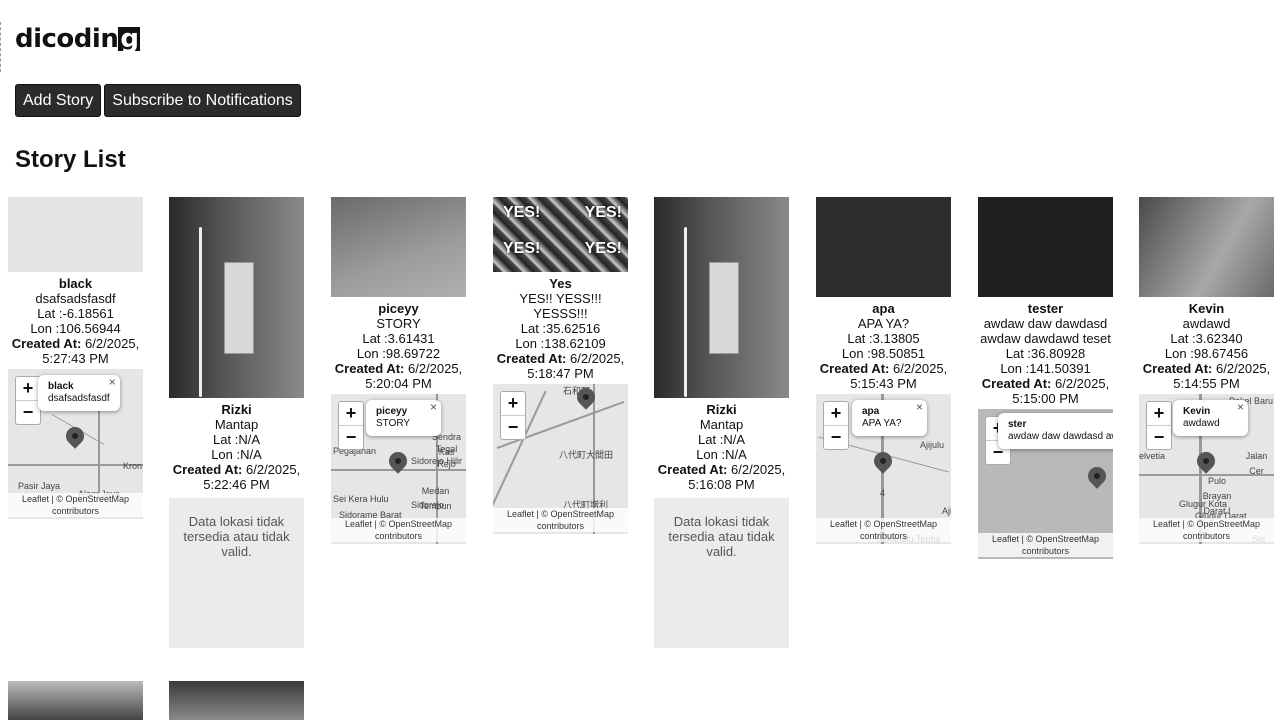  I want to click on story-image: YES! YES! YES! YES!, so click(560, 234).